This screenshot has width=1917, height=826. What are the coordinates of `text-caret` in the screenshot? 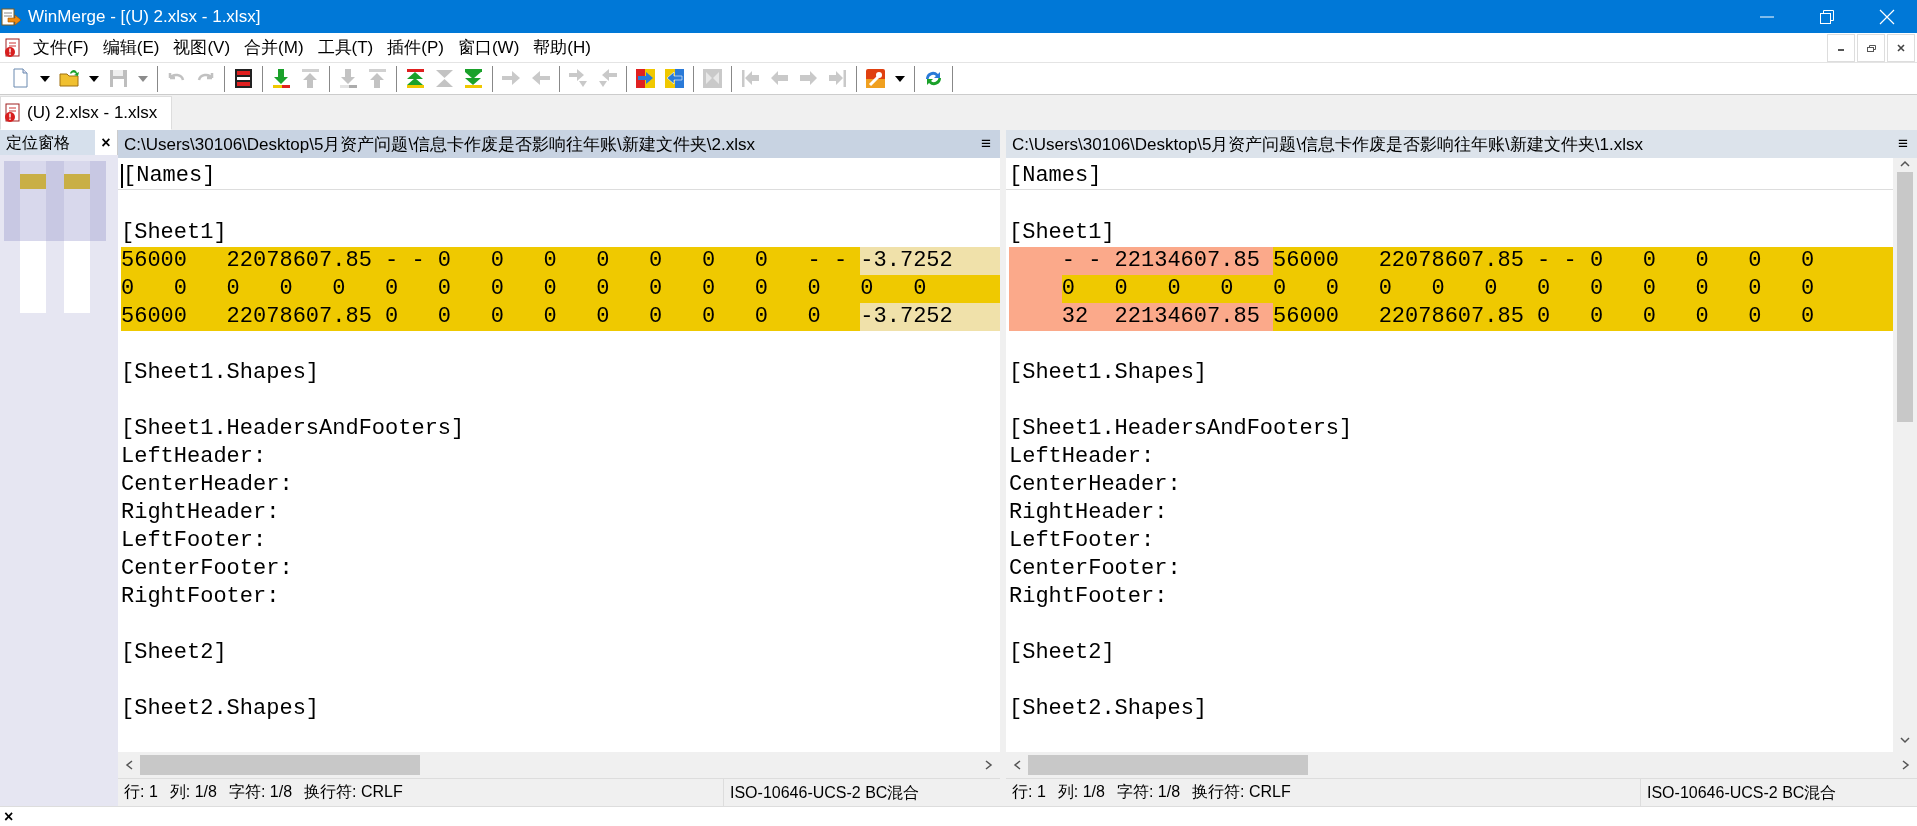 It's located at (122, 176).